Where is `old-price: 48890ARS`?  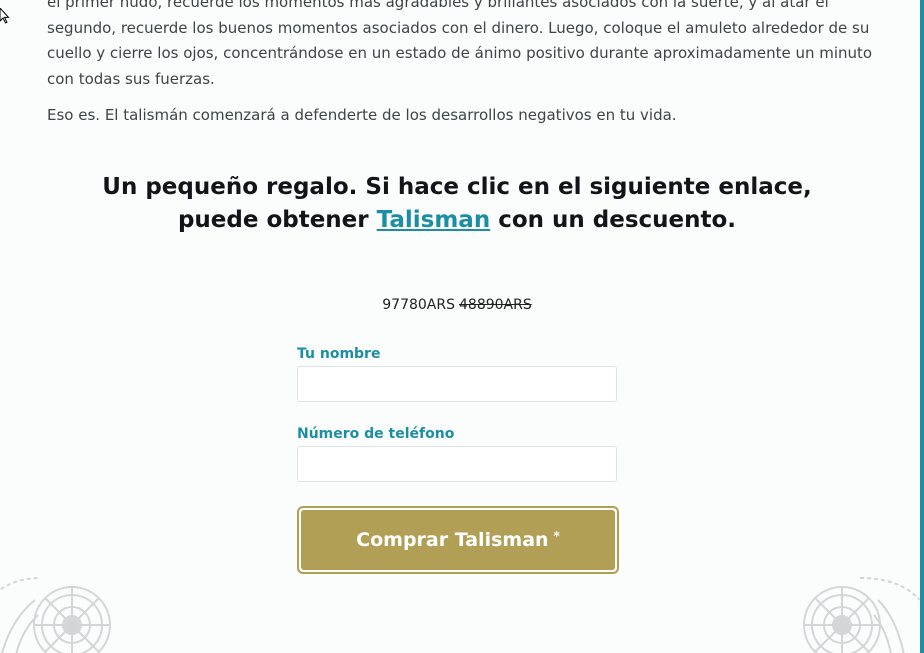
old-price: 48890ARS is located at coordinates (495, 305).